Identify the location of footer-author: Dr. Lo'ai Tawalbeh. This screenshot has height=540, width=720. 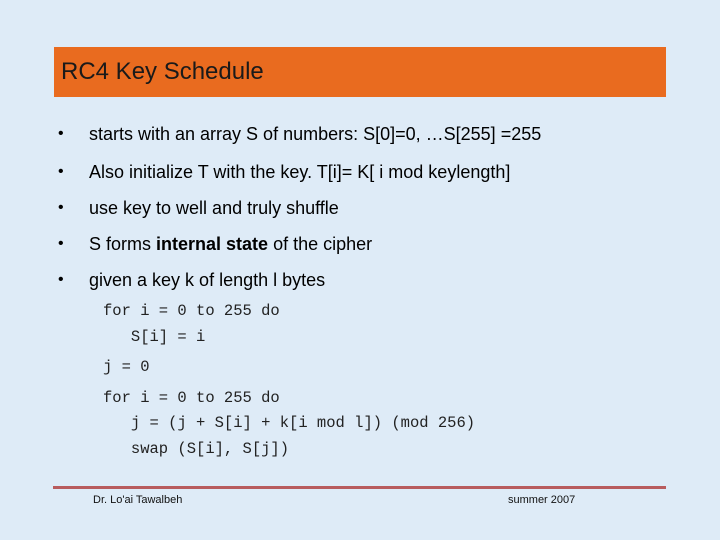
(138, 500).